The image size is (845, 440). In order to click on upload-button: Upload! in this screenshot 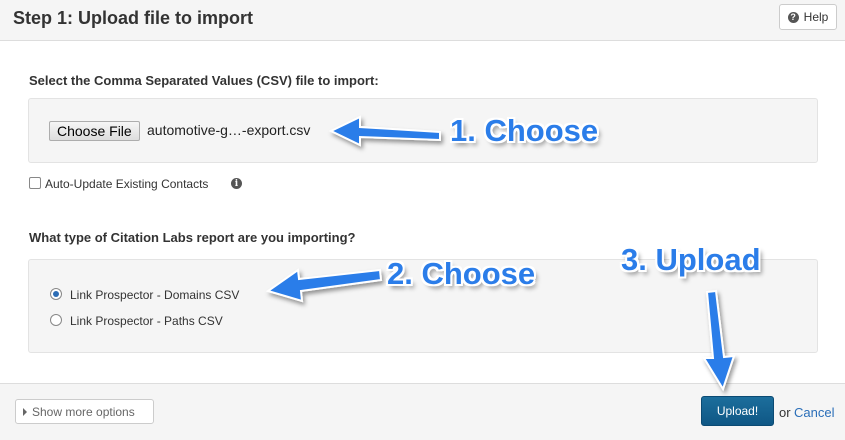, I will do `click(737, 411)`.